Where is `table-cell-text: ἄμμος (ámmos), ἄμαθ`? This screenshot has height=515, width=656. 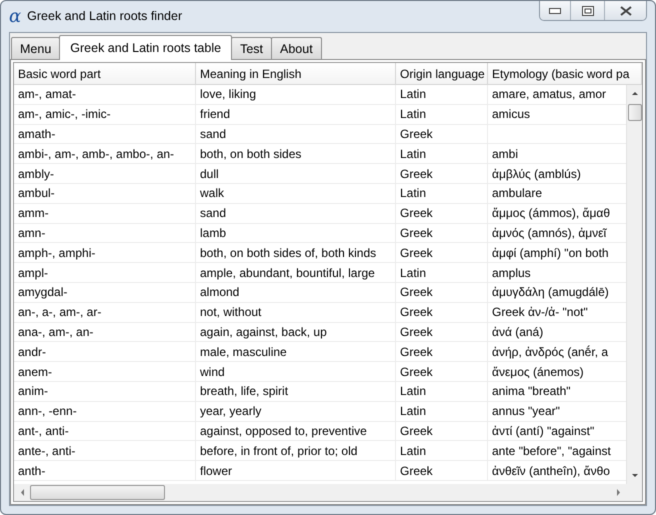
table-cell-text: ἄμμος (ámmos), ἄμαθ is located at coordinates (551, 213).